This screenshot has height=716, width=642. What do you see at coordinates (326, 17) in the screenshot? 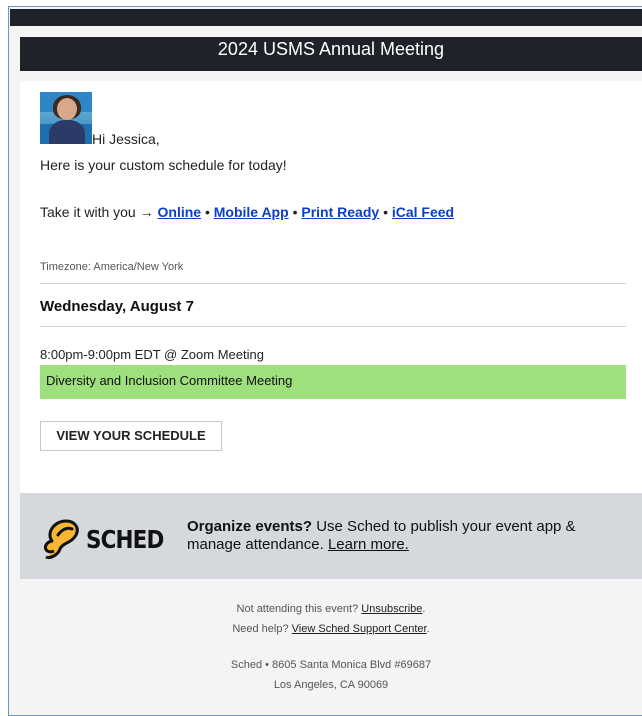
I see `top-strip` at bounding box center [326, 17].